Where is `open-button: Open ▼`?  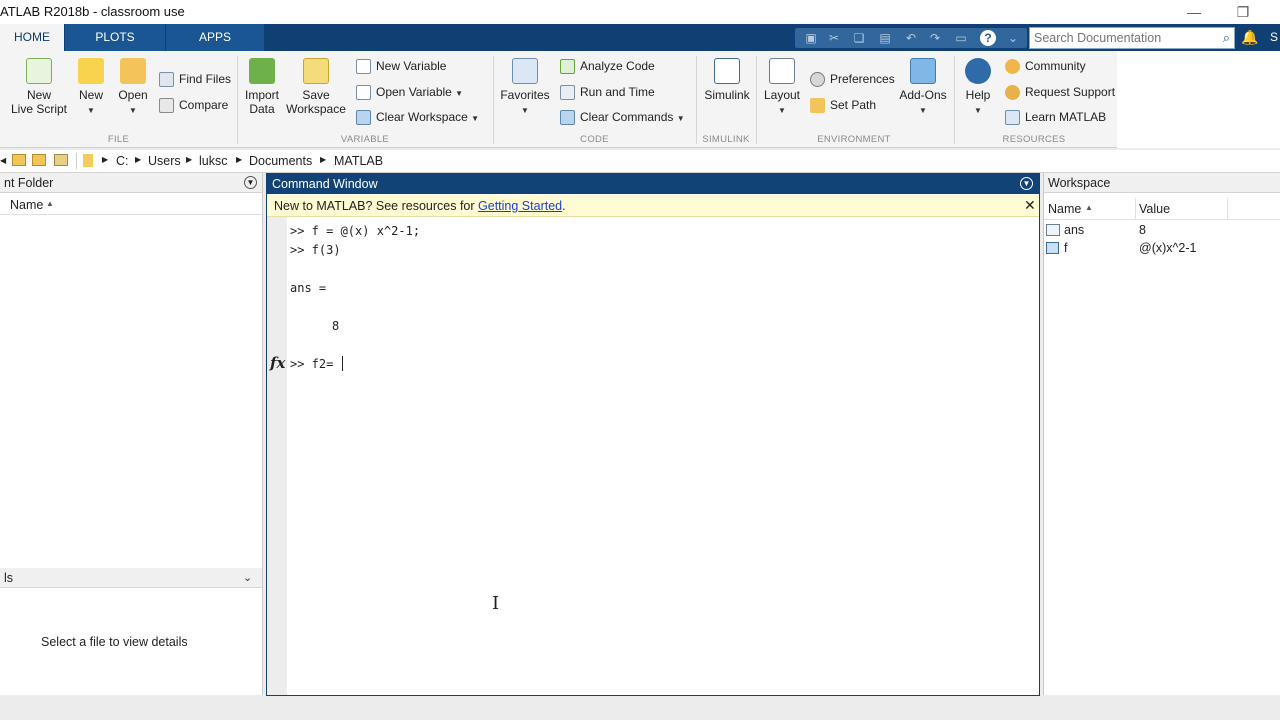
open-button: Open ▼ is located at coordinates (133, 88).